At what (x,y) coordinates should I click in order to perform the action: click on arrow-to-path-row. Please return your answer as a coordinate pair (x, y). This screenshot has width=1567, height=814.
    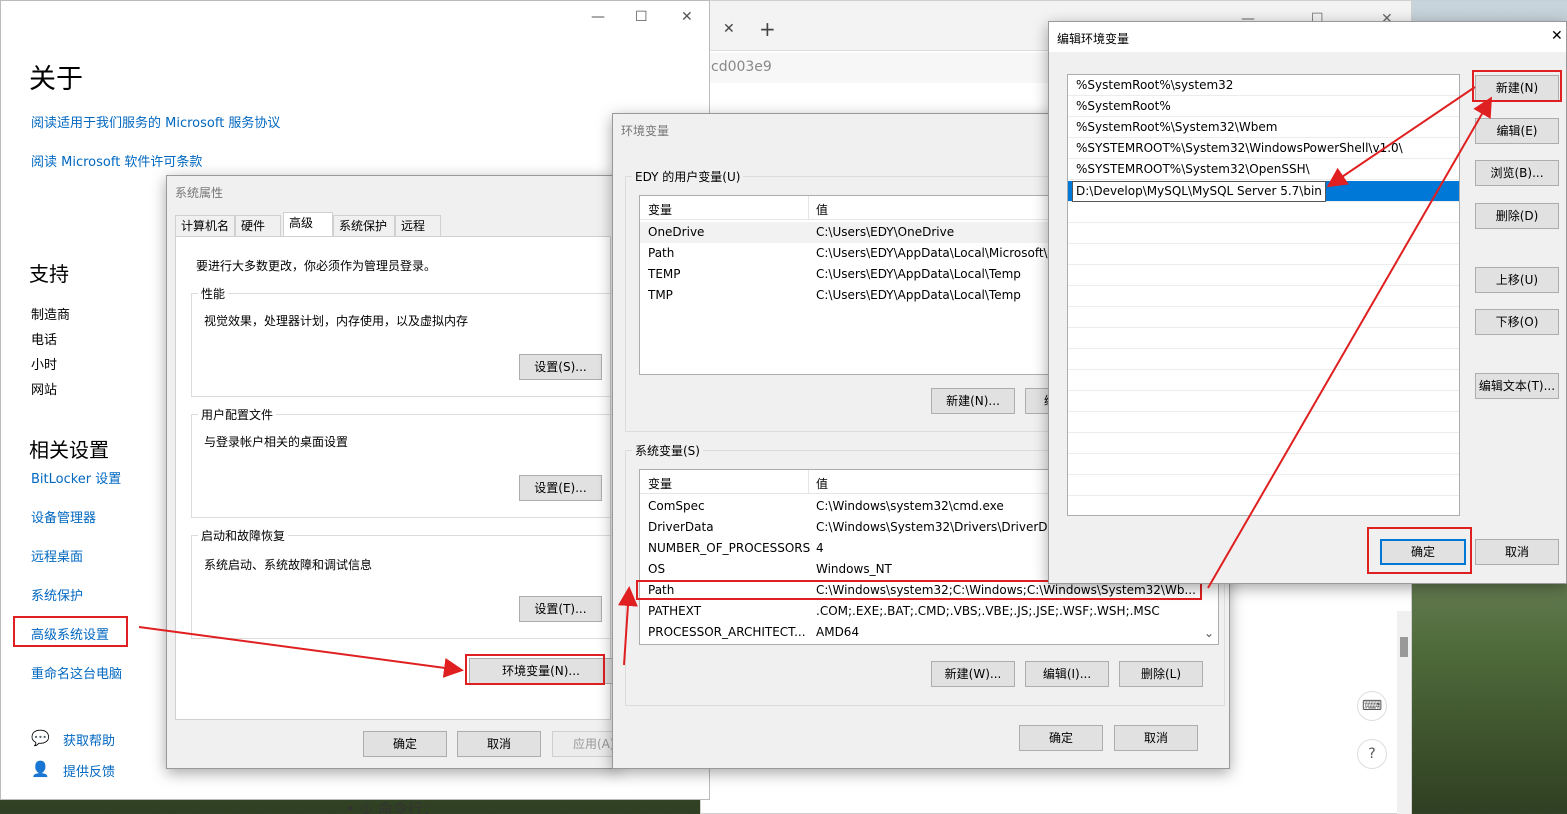
    Looking at the image, I should click on (627, 626).